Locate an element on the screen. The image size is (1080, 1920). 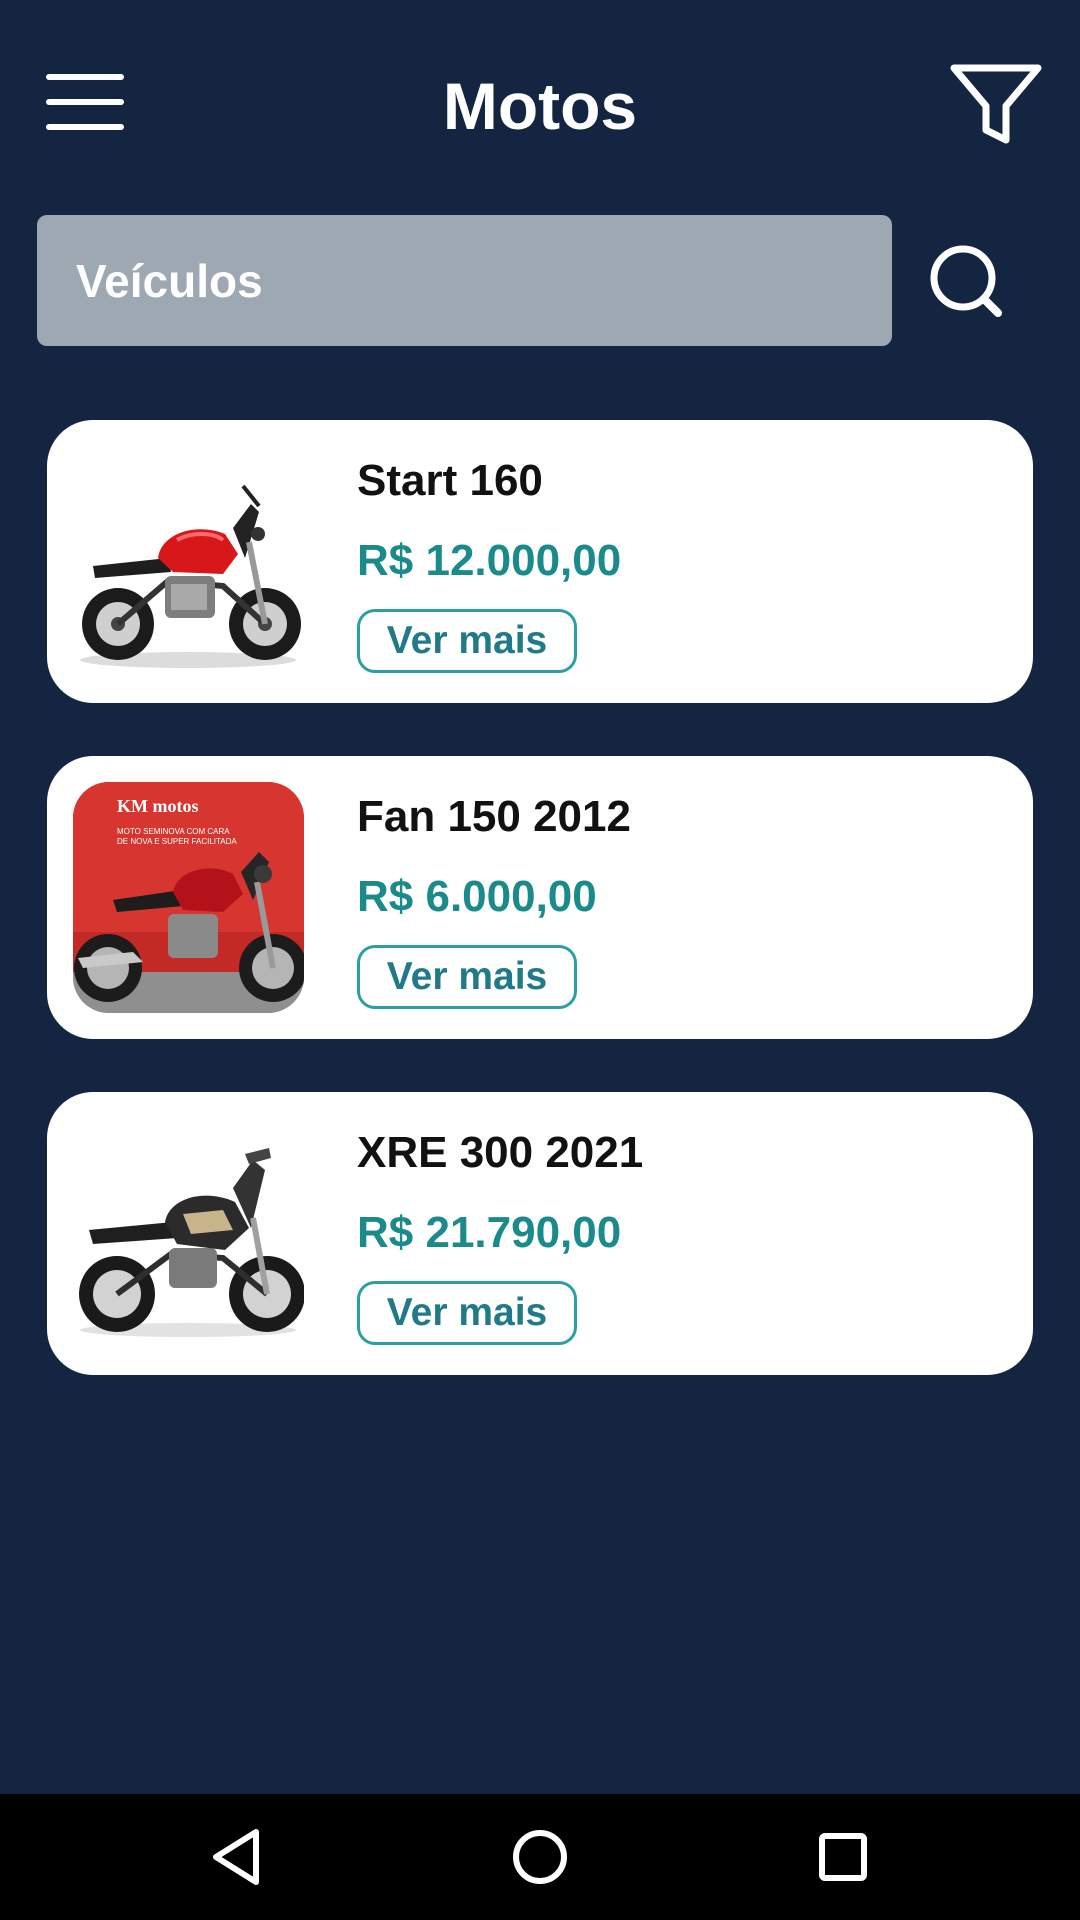
vehicle-price: R$ 12.000,00 is located at coordinates (489, 560).